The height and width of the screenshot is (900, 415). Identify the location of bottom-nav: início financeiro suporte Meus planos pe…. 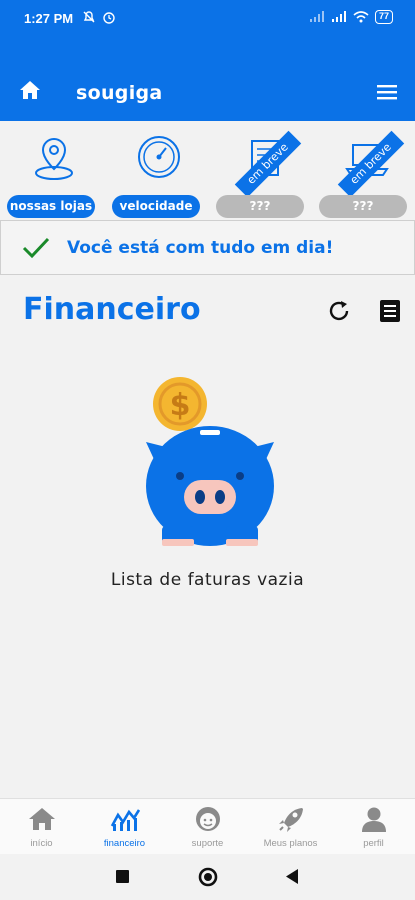
(207, 826).